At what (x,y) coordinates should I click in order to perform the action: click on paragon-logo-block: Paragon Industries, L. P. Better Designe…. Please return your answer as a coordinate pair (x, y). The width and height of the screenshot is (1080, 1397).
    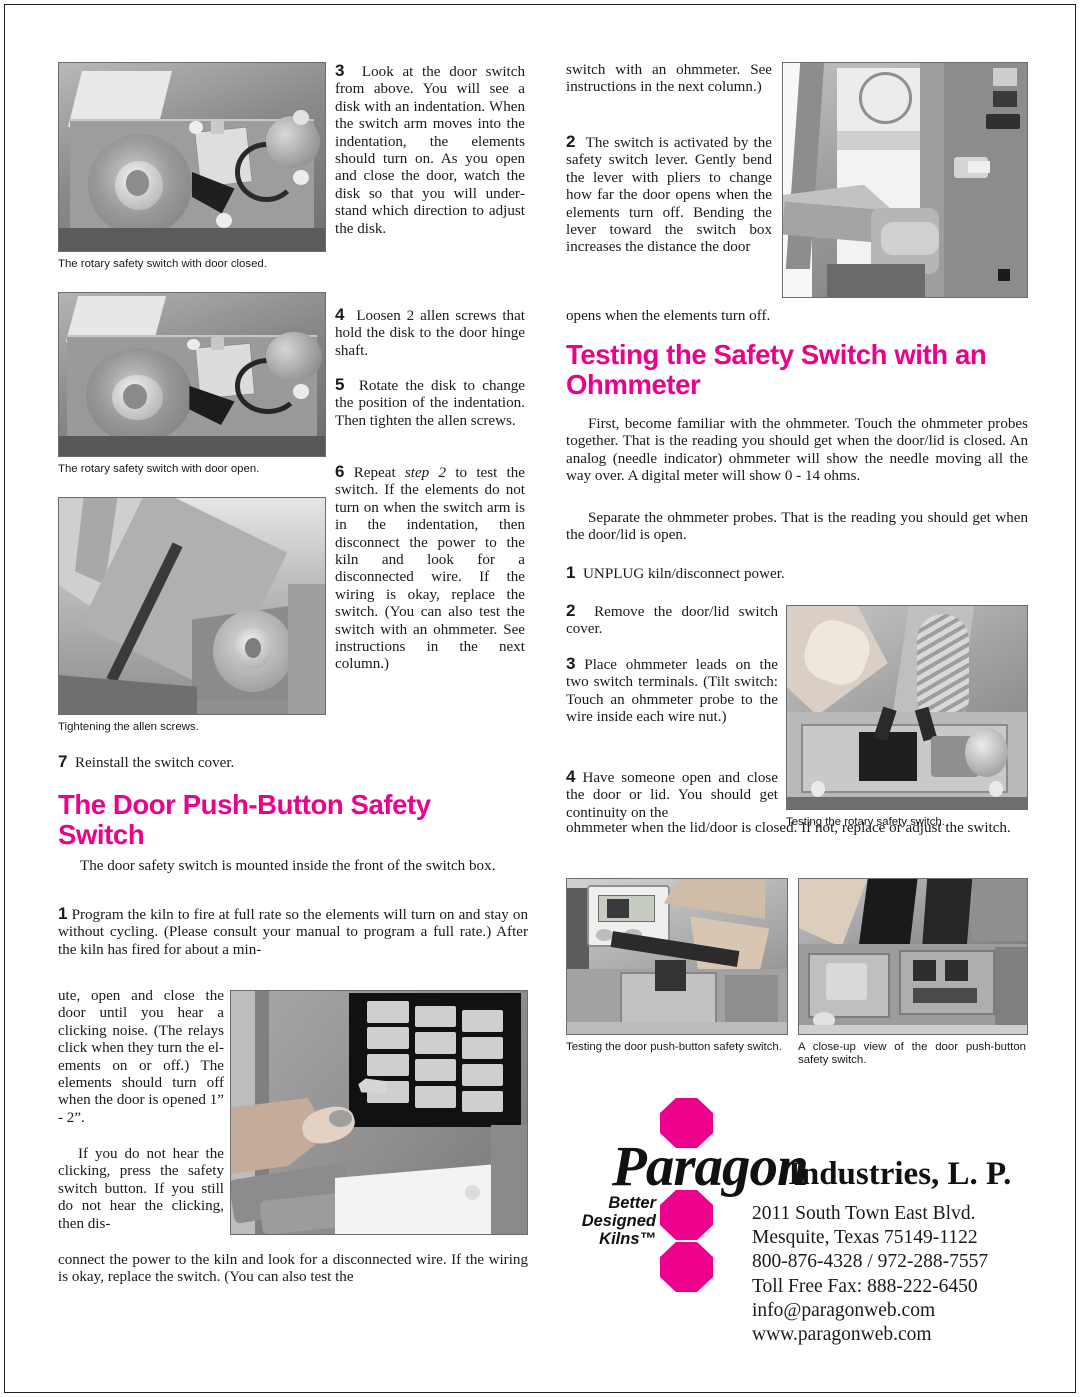
    Looking at the image, I should click on (795, 1222).